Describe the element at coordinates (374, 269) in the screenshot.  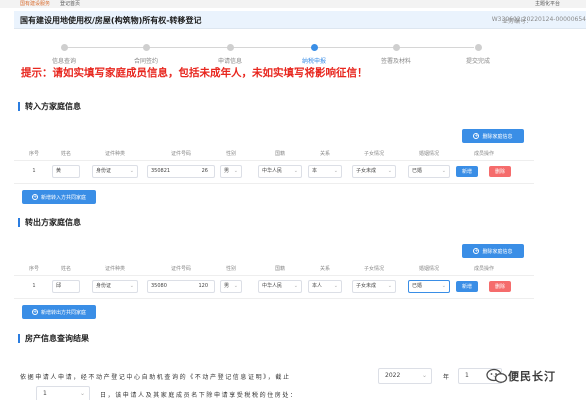
I see `column-header: 子女情况` at that location.